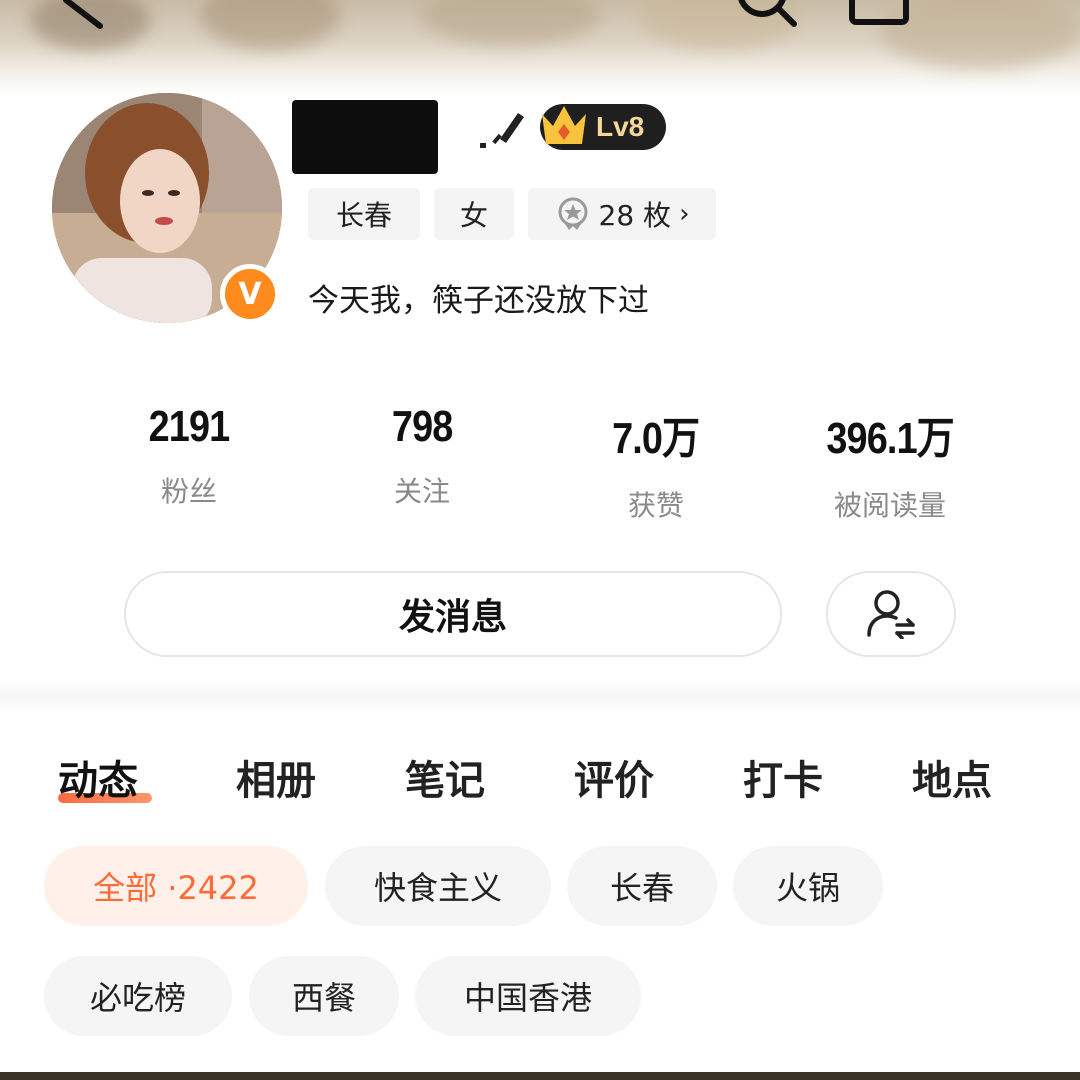 The width and height of the screenshot is (1080, 1080). Describe the element at coordinates (656, 438) in the screenshot. I see `stat-value: 7.0万` at that location.